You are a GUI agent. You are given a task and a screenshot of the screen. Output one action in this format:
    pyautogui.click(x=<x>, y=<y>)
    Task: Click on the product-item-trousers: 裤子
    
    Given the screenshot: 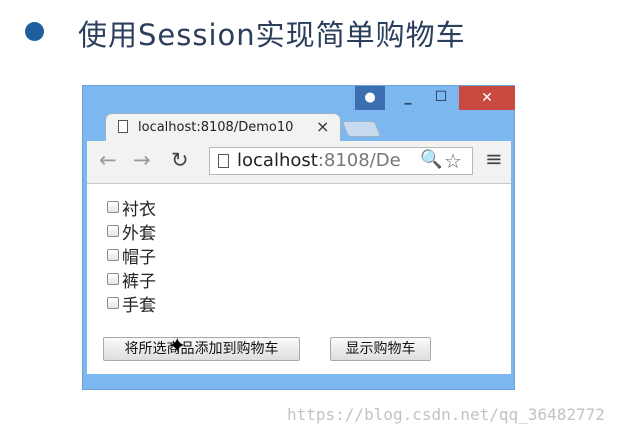 What is the action you would take?
    pyautogui.click(x=131, y=279)
    